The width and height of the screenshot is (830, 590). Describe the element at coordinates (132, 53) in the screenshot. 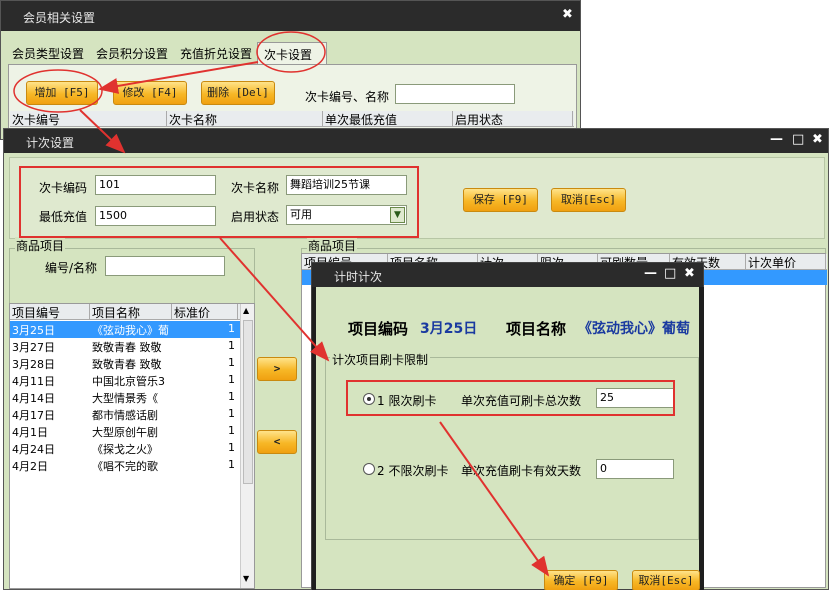

I see `tab-member-points: 会员积分设置` at that location.